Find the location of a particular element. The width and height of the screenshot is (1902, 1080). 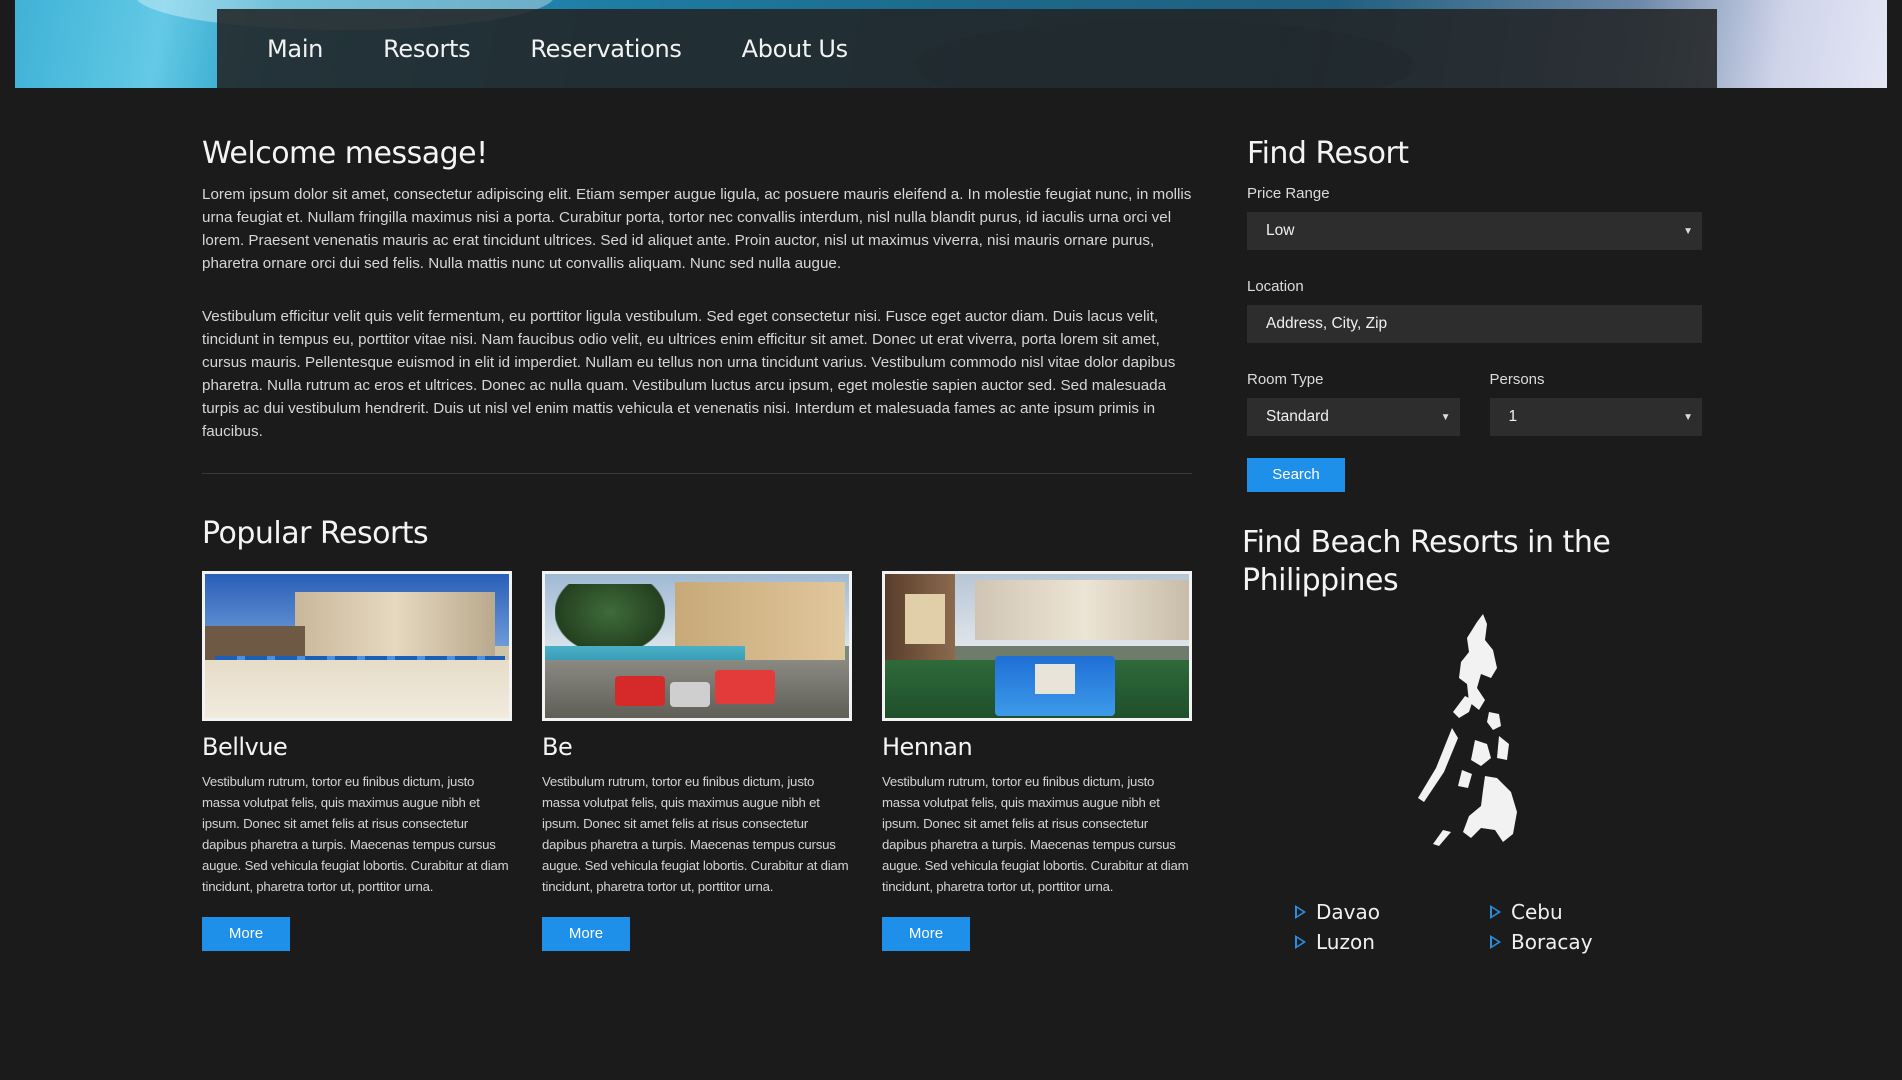

city-label: Davao is located at coordinates (1348, 912).